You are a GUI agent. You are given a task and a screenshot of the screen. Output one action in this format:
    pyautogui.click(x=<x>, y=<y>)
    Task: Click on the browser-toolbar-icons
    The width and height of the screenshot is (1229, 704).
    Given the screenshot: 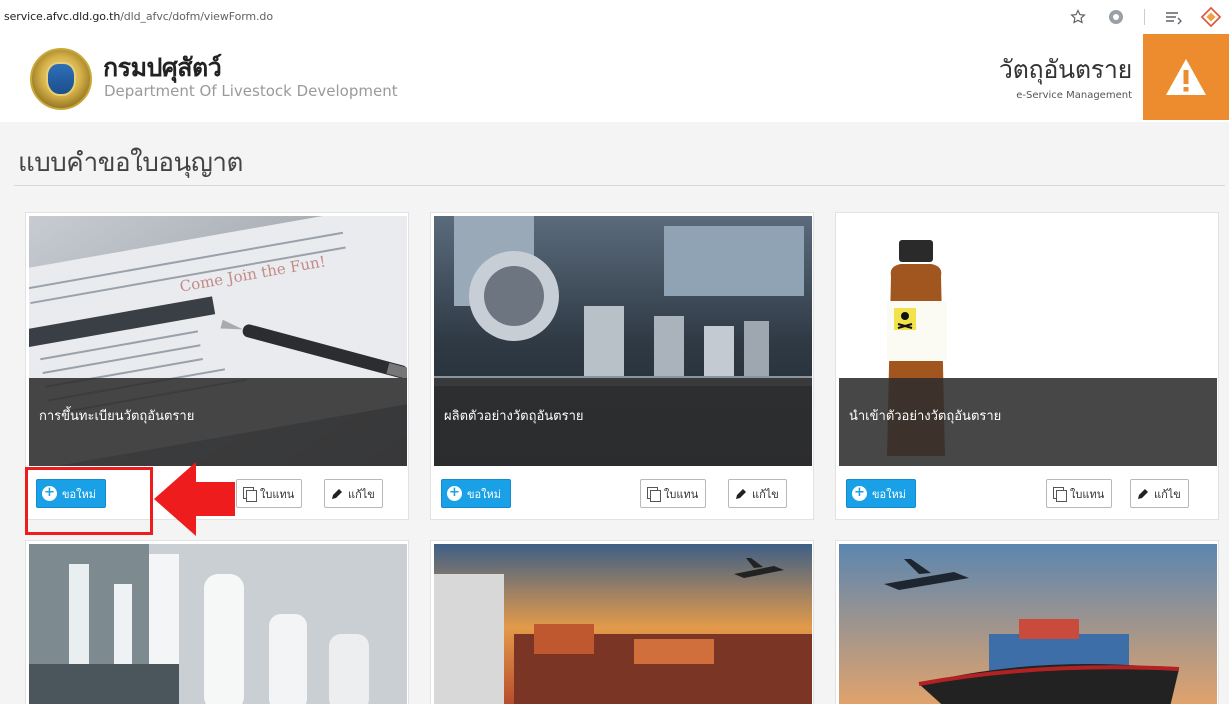 What is the action you would take?
    pyautogui.click(x=1144, y=17)
    